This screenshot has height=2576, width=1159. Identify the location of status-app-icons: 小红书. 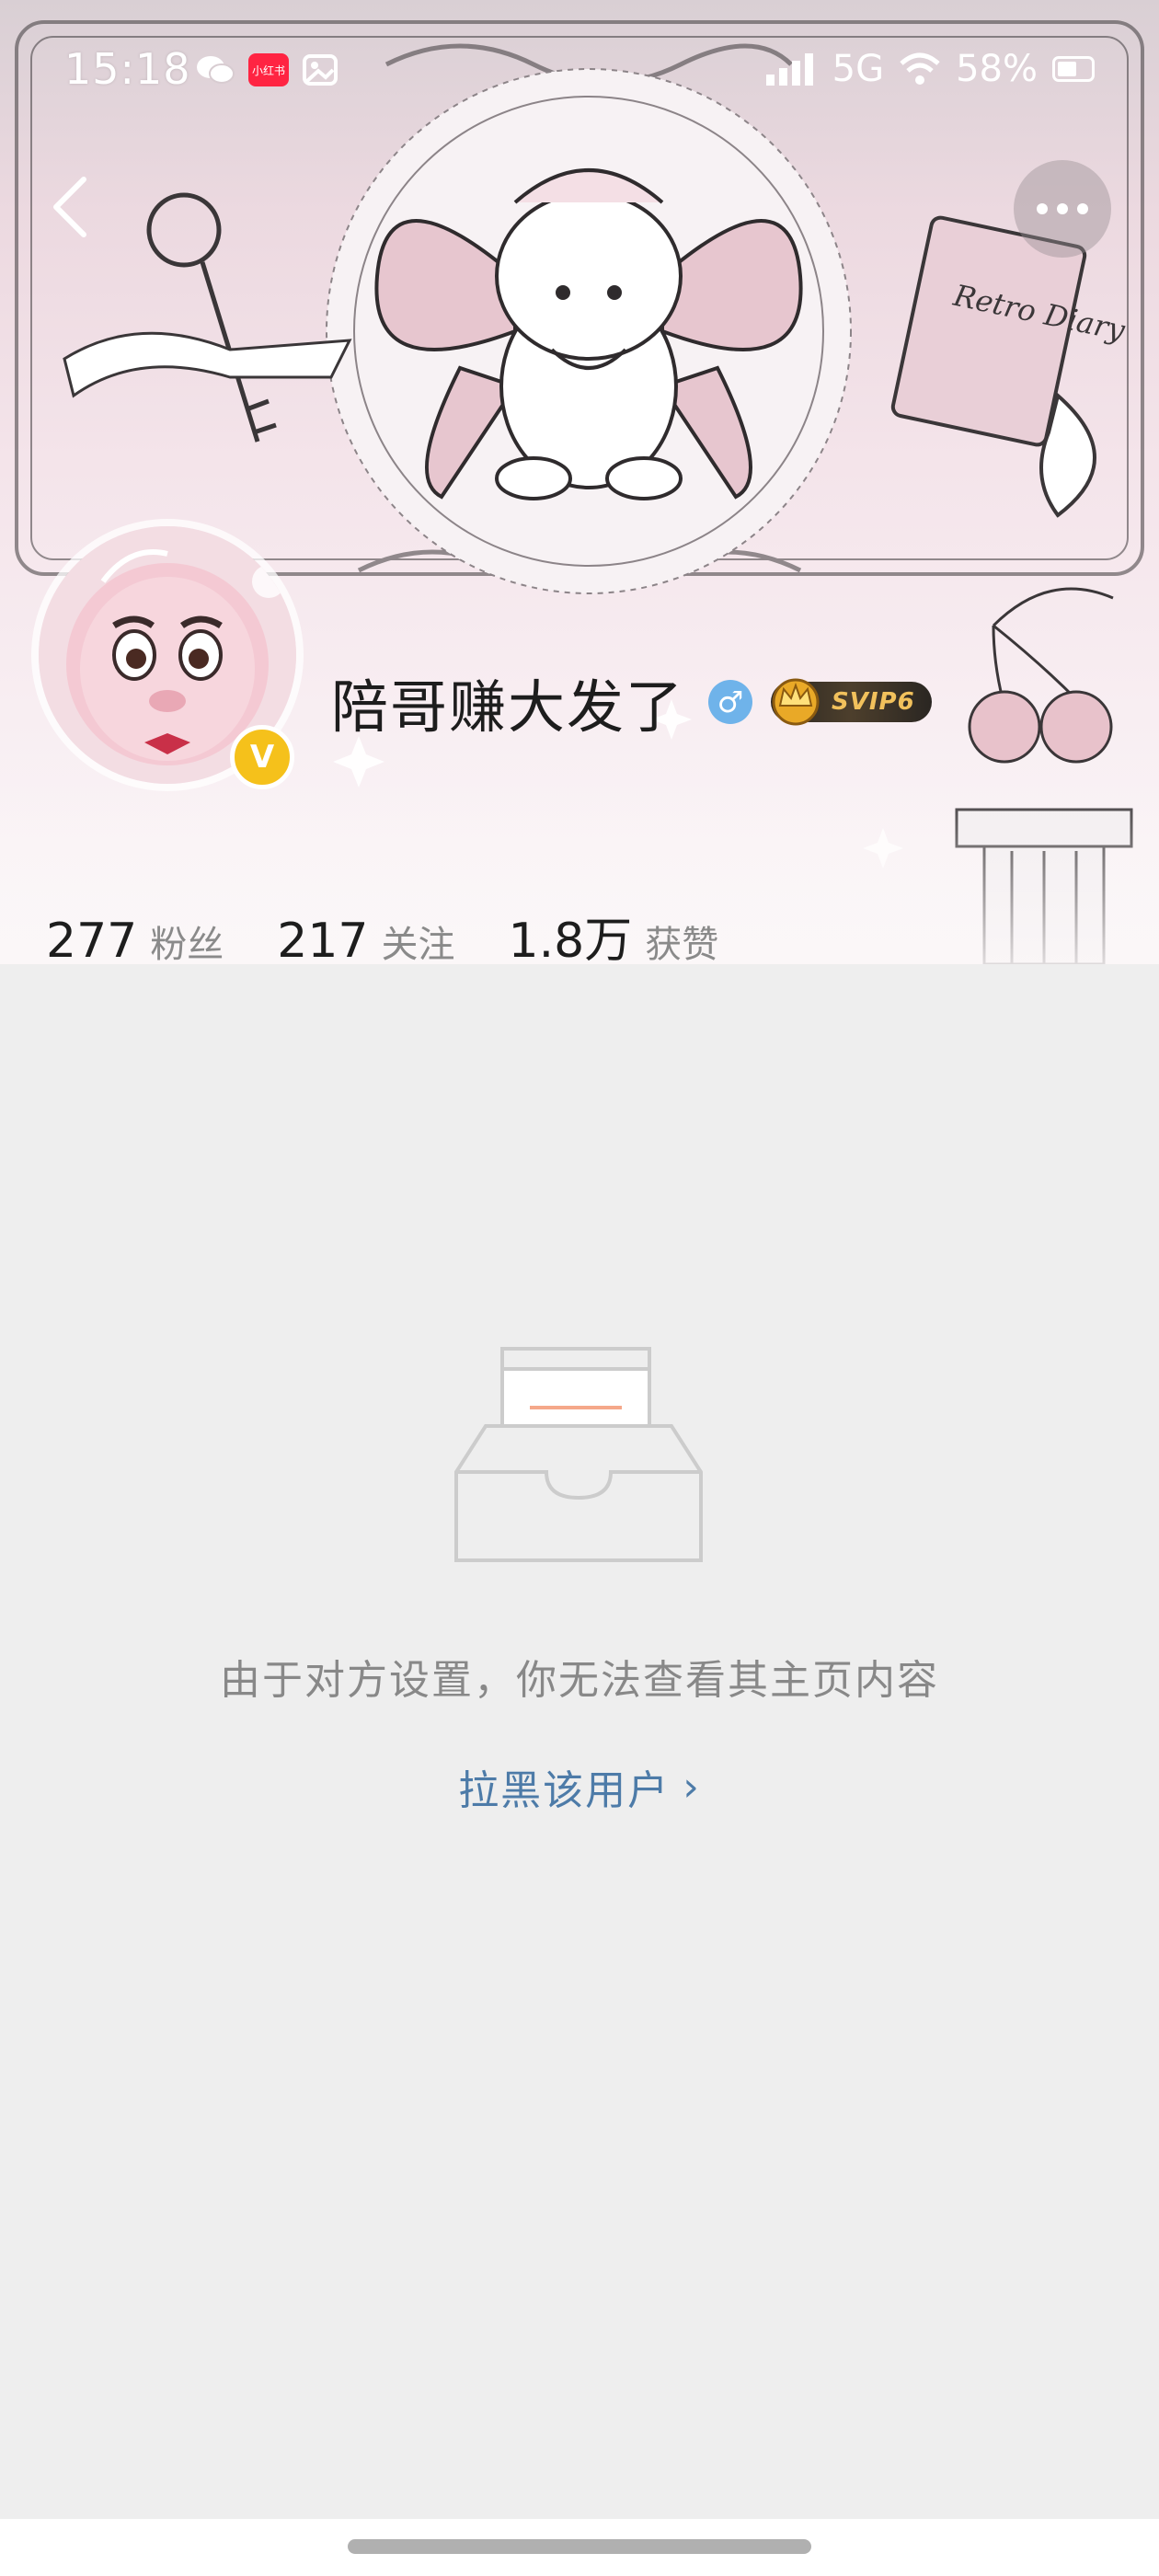
(267, 69).